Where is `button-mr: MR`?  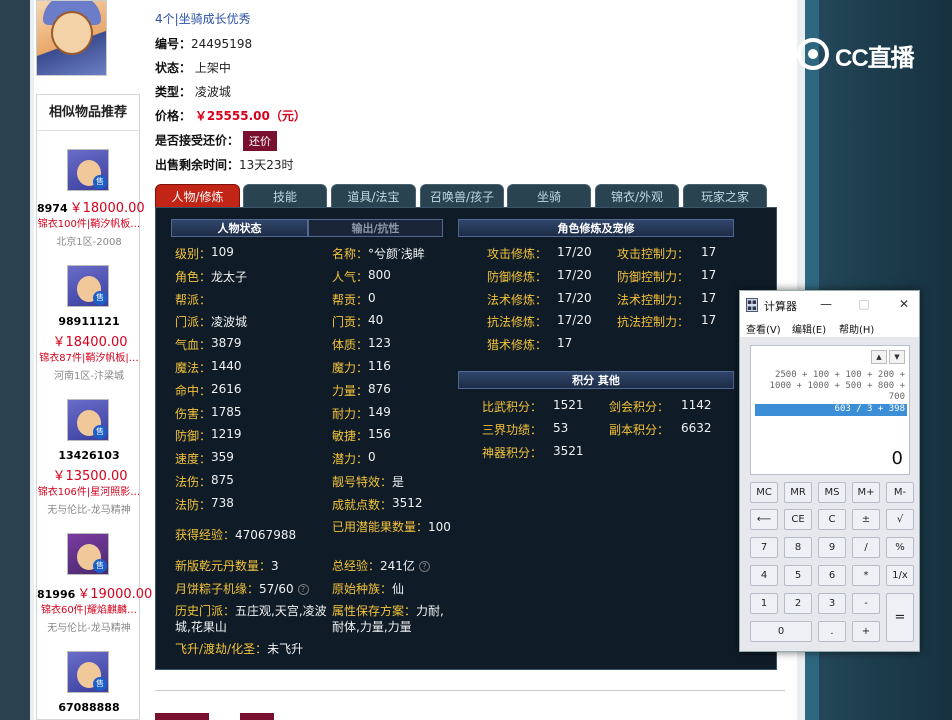 button-mr: MR is located at coordinates (798, 492).